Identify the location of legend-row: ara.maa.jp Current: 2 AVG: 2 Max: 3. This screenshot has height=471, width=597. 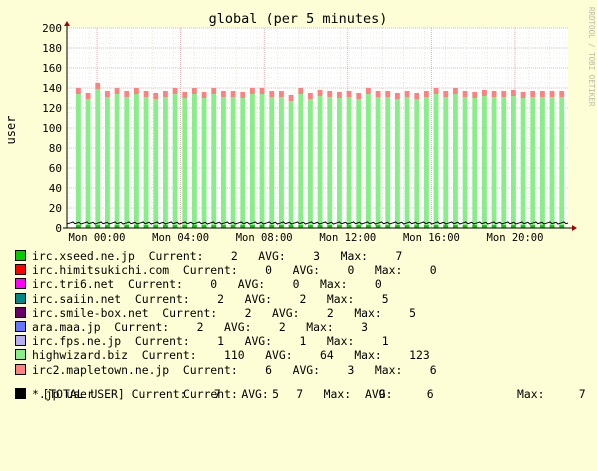
(191, 327).